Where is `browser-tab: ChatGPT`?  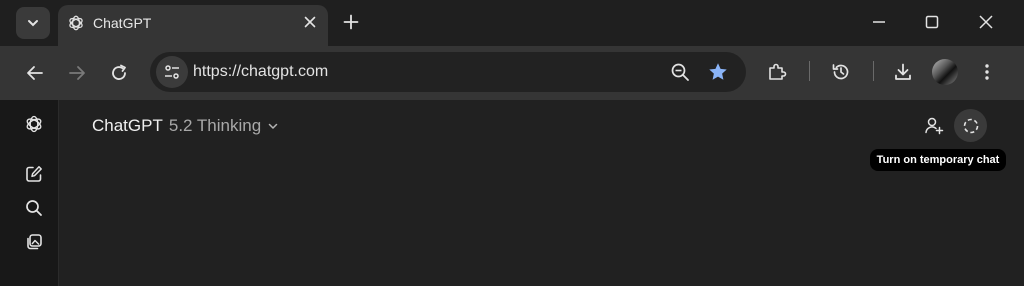 browser-tab: ChatGPT is located at coordinates (193, 25).